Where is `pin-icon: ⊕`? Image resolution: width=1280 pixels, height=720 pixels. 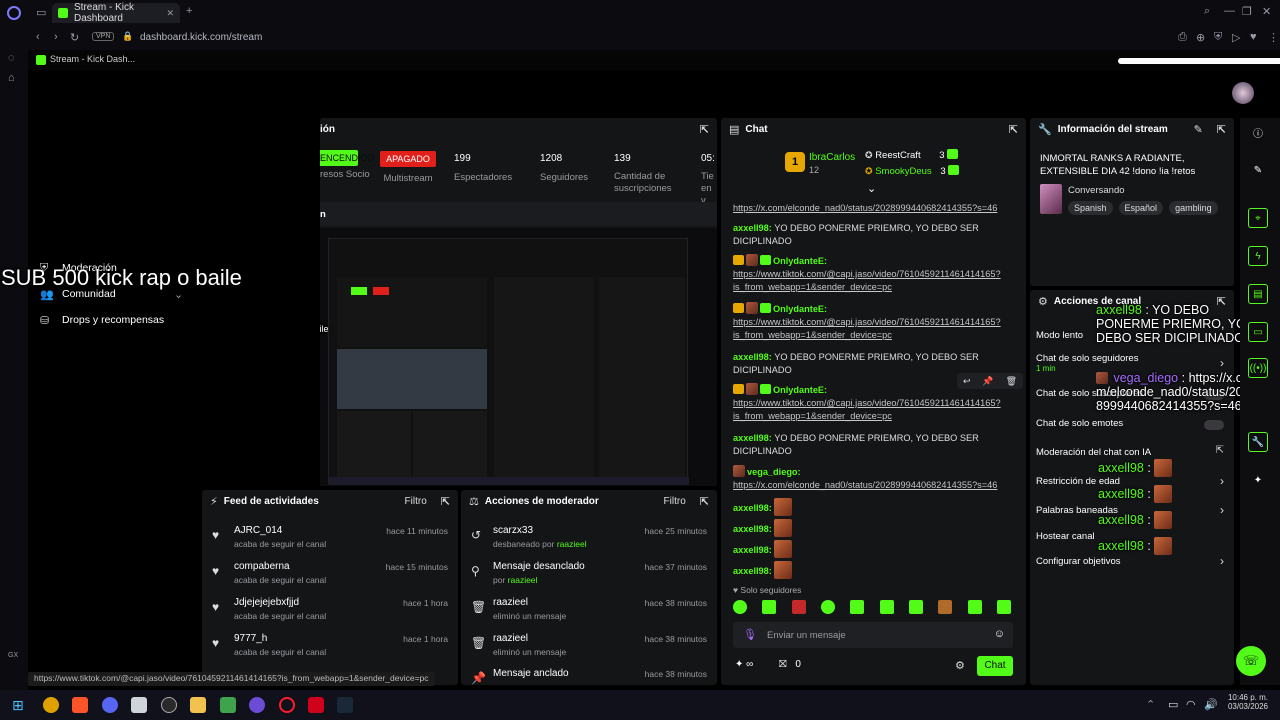
pin-icon: ⊕ is located at coordinates (1200, 37).